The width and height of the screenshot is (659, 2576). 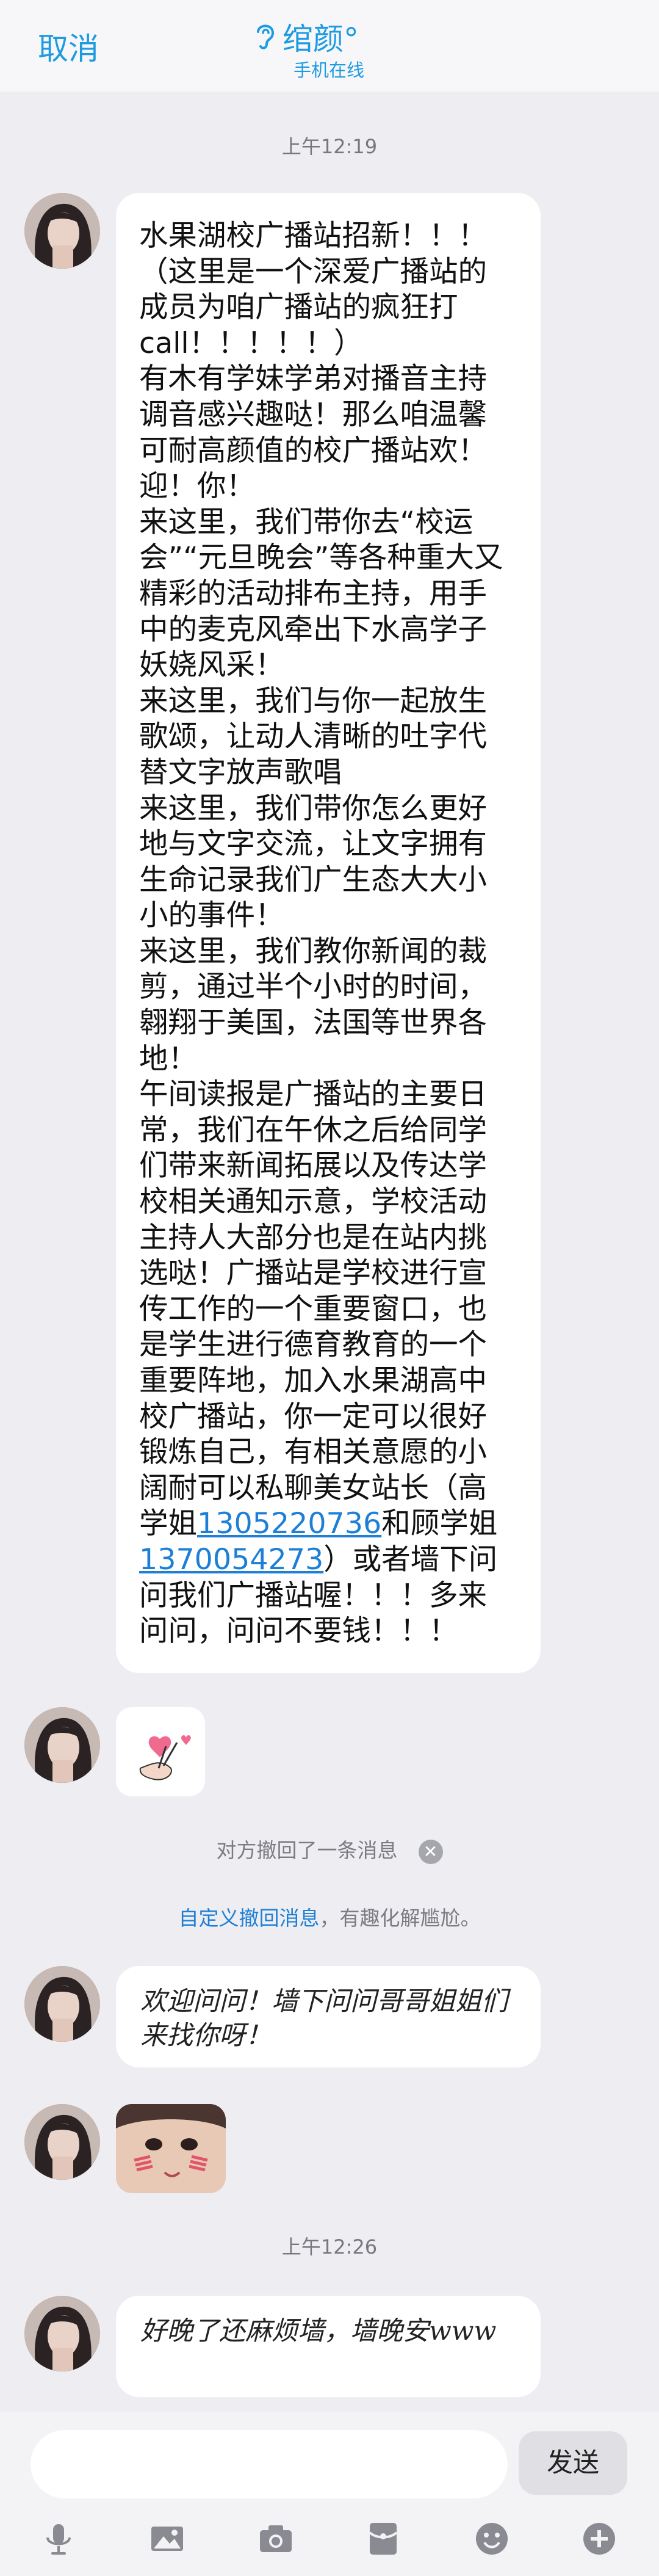 What do you see at coordinates (321, 558) in the screenshot?
I see `message-line: 会”“元旦晚会”等各种重大又` at bounding box center [321, 558].